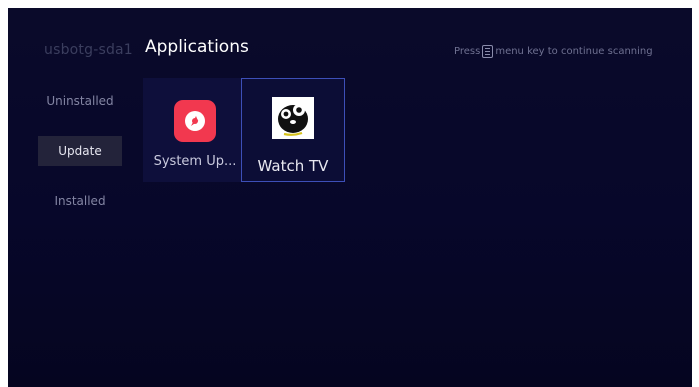  I want to click on storage-device-label: usbotg-sda1, so click(88, 50).